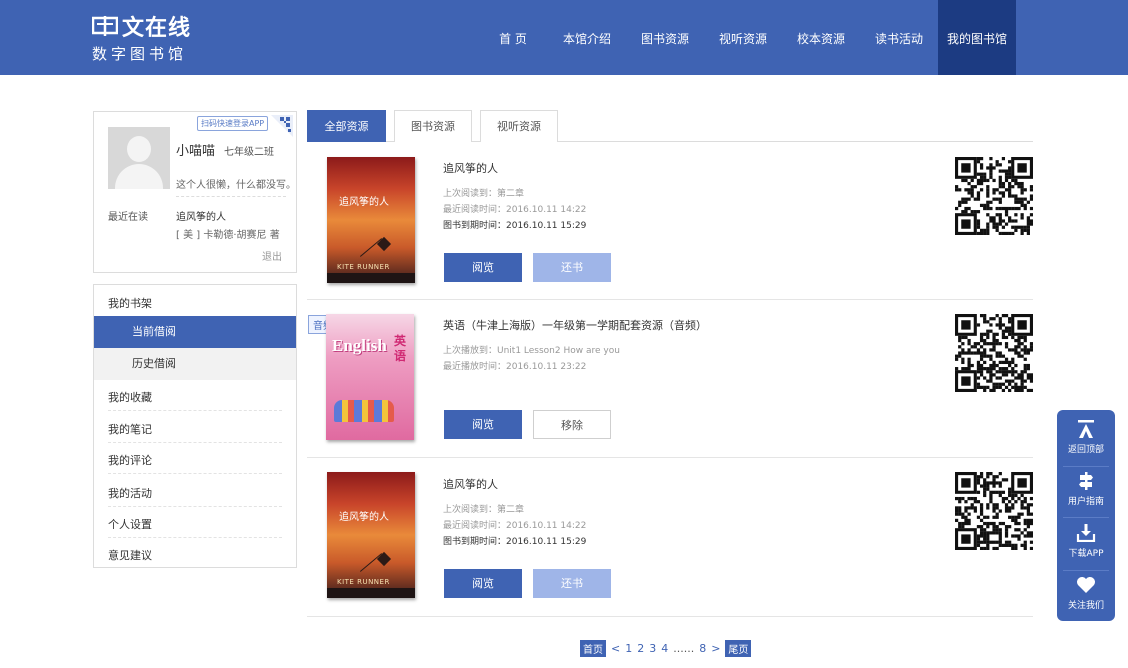  Describe the element at coordinates (743, 37) in the screenshot. I see `nav-av: 视听资源` at that location.